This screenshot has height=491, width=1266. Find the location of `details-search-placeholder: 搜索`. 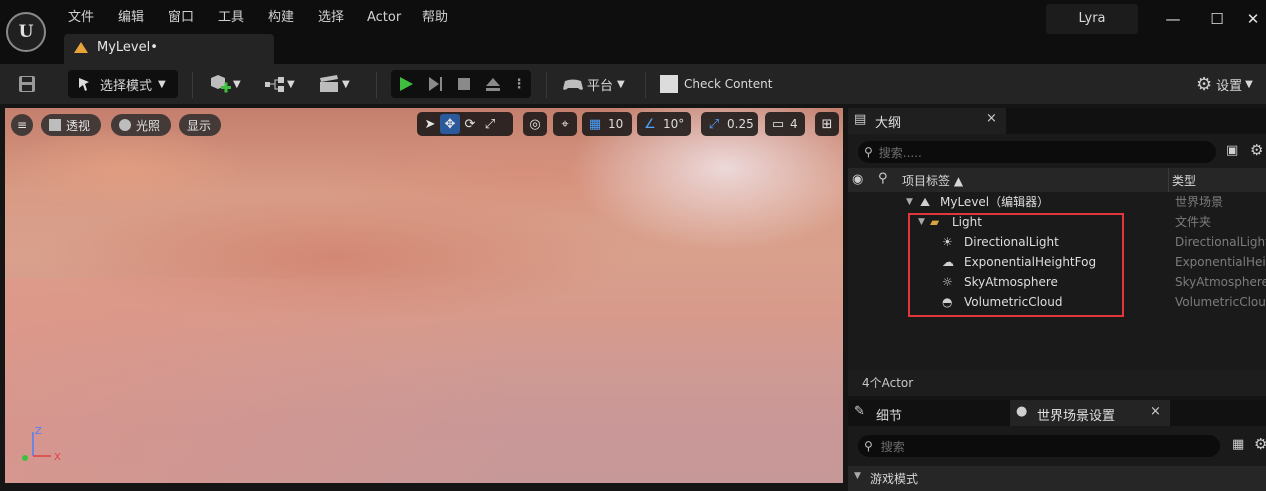

details-search-placeholder: 搜索 is located at coordinates (892, 446).